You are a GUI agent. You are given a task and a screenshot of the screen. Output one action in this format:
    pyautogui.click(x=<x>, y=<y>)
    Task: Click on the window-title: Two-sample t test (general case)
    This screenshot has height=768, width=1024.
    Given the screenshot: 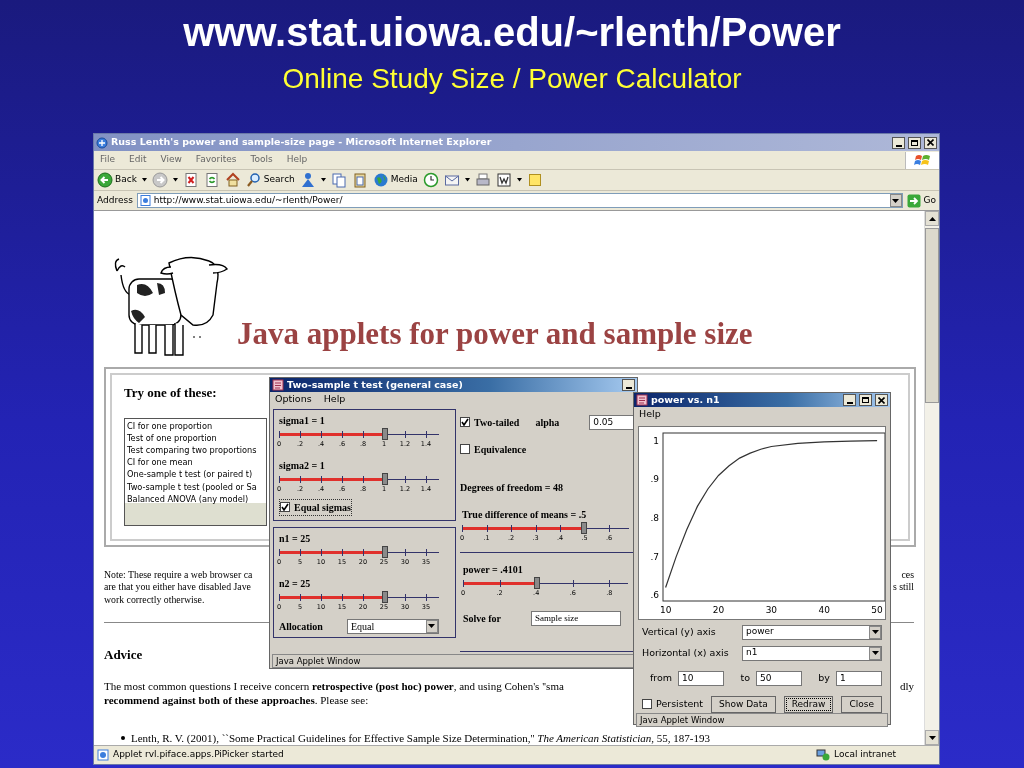 What is the action you would take?
    pyautogui.click(x=375, y=385)
    